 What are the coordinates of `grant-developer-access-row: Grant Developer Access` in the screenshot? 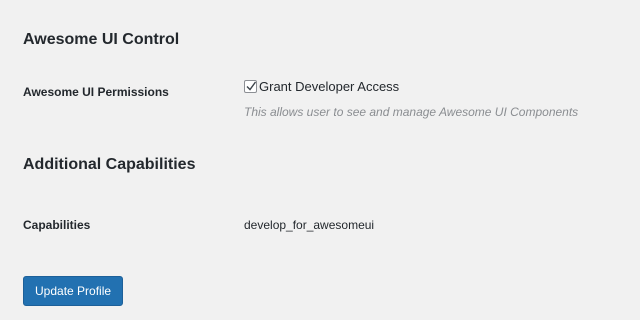 It's located at (321, 86).